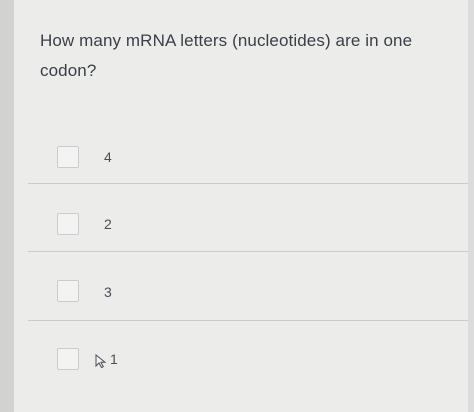  I want to click on option-label: 3, so click(108, 292).